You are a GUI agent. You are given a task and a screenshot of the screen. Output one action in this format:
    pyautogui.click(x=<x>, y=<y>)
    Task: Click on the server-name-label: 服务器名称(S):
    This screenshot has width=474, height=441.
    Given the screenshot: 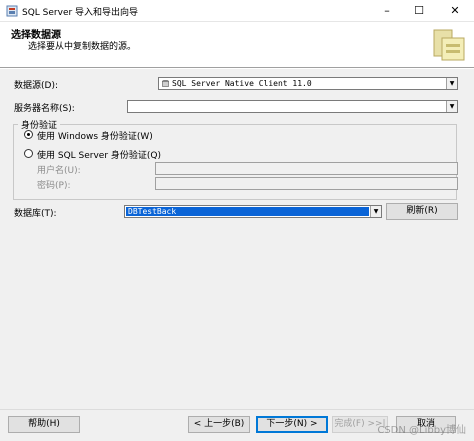 What is the action you would take?
    pyautogui.click(x=44, y=109)
    